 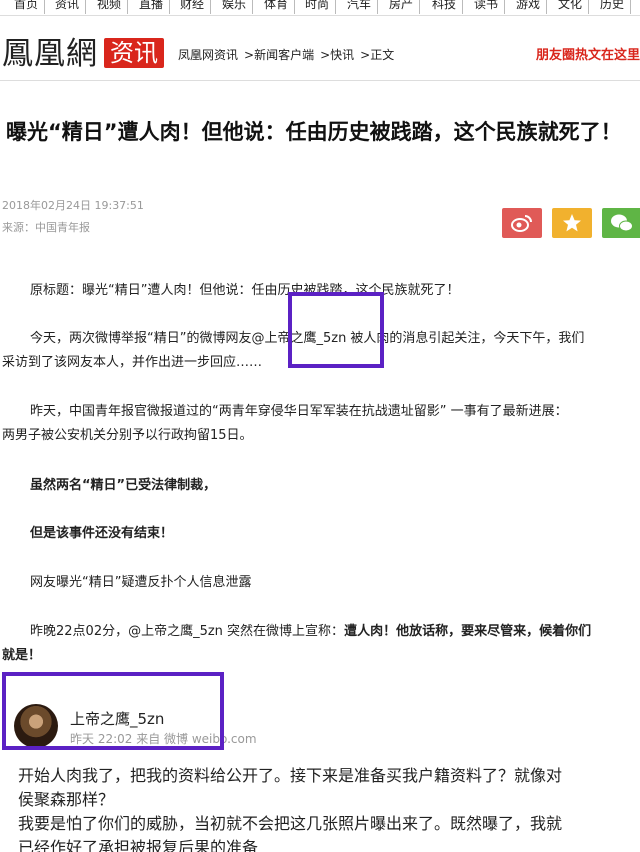 What do you see at coordinates (532, 7) in the screenshot?
I see `nav-item-games: 游戏` at bounding box center [532, 7].